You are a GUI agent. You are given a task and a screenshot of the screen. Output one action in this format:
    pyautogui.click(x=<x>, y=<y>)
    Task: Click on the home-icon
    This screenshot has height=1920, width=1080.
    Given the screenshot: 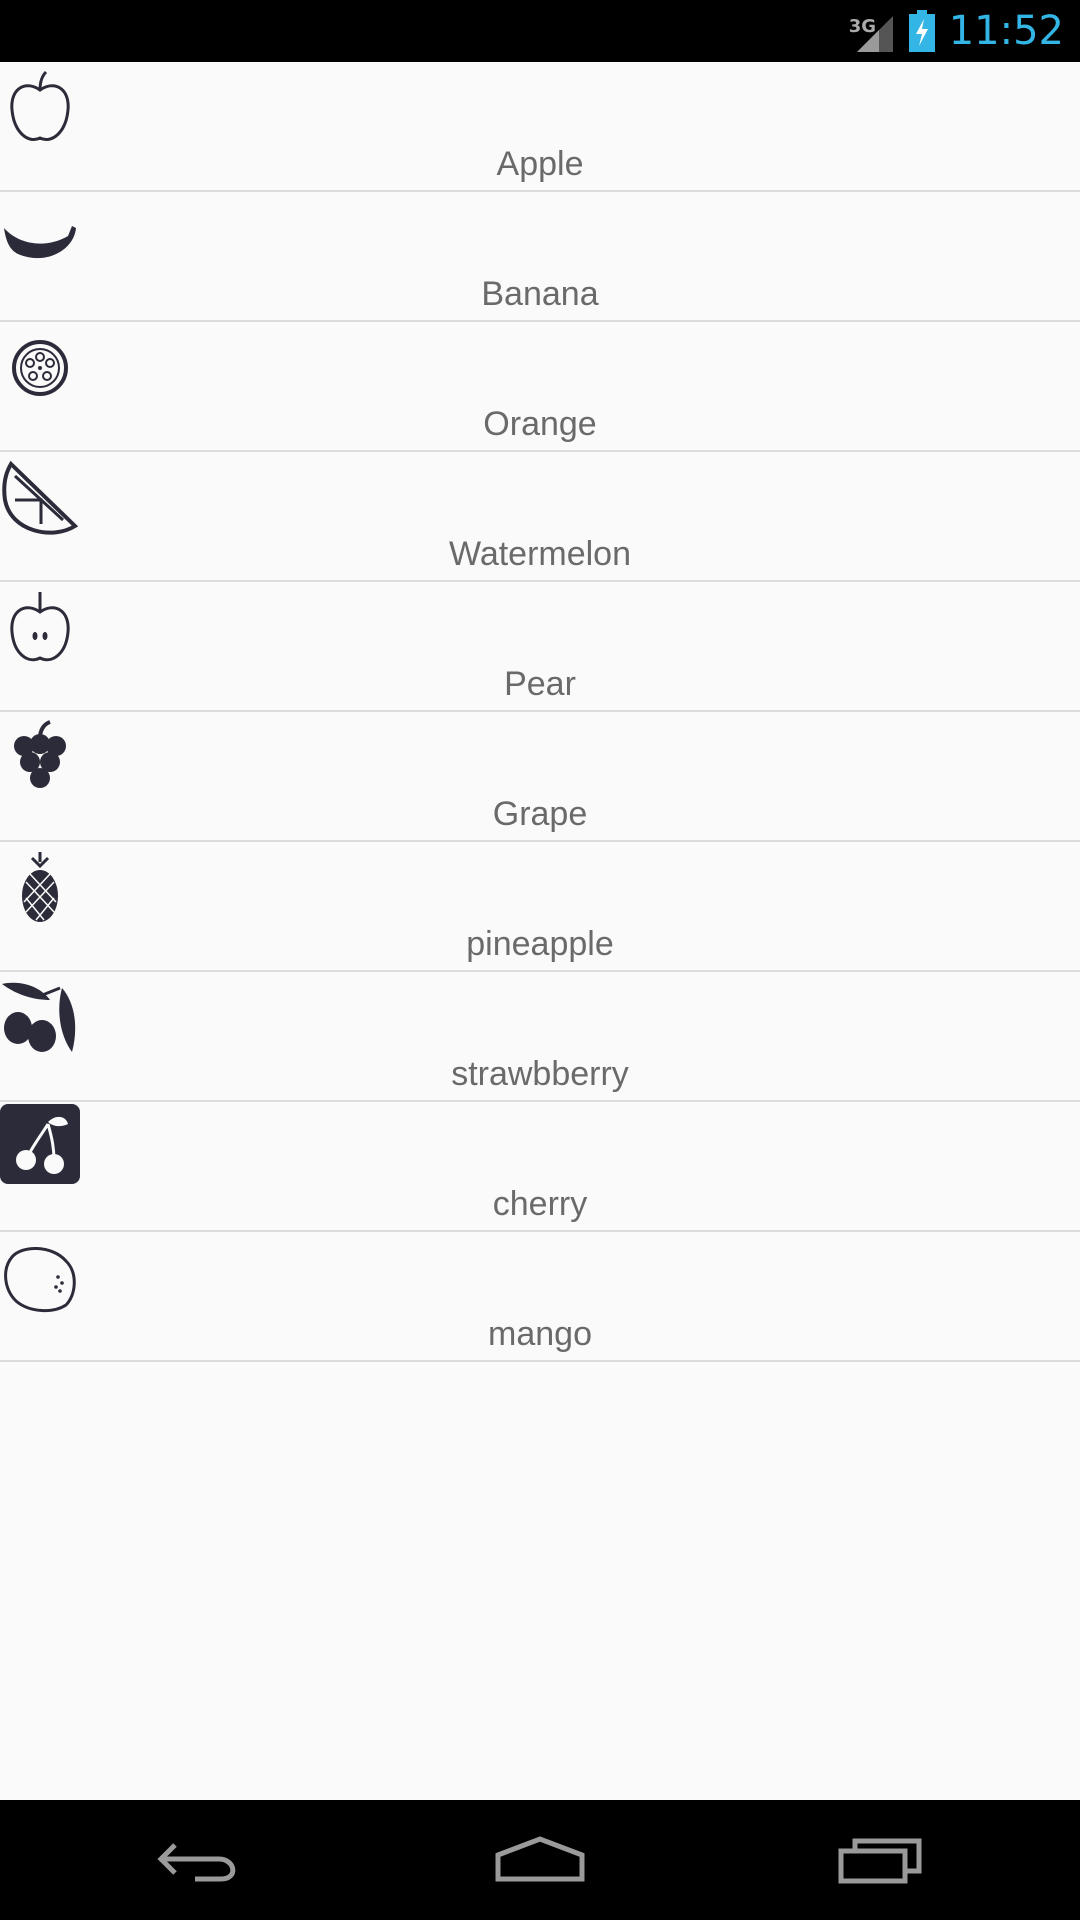 What is the action you would take?
    pyautogui.click(x=540, y=1859)
    